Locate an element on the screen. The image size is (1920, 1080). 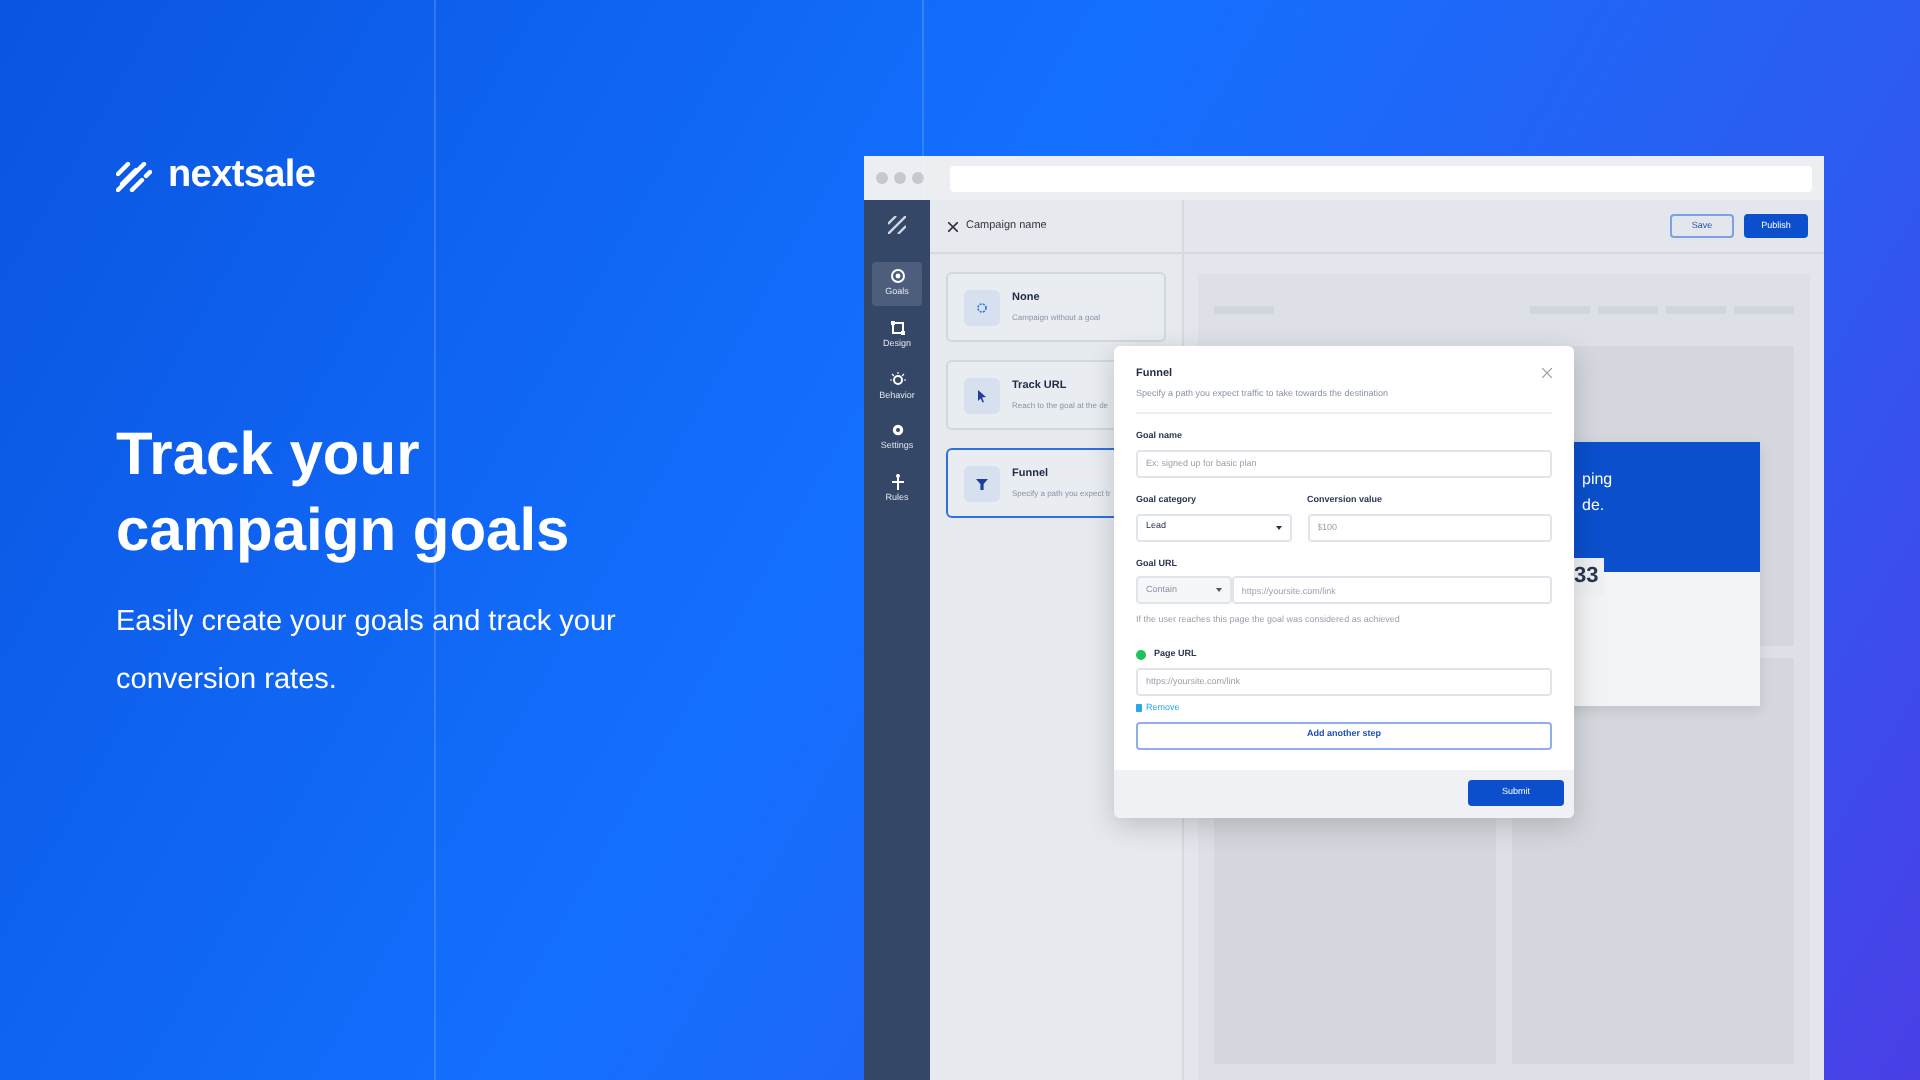
popup-heading-text: de. is located at coordinates (1594, 506).